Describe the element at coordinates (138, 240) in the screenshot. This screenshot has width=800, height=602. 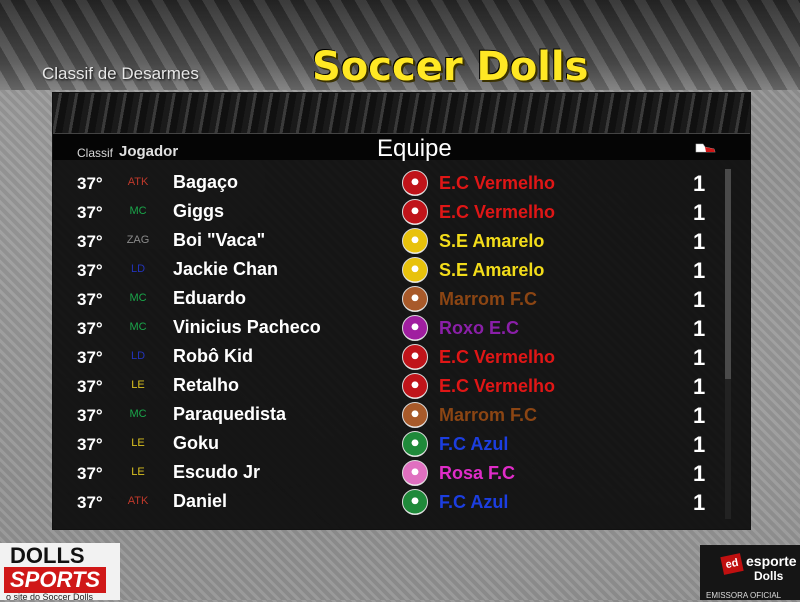
I see `position-badge: ZAG` at that location.